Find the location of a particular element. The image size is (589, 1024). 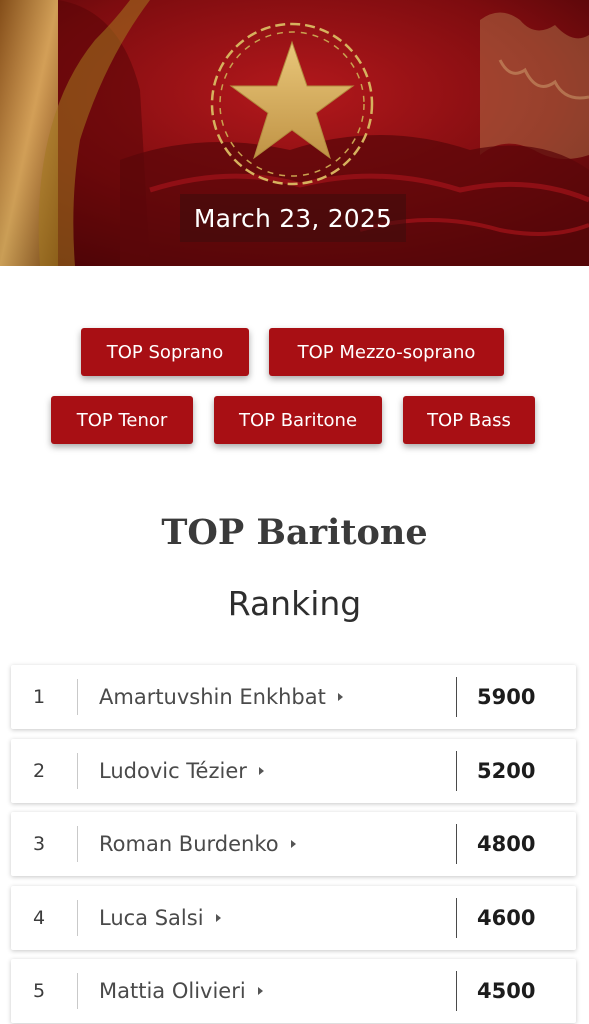

ranking-row: 5 Mattia Olivieri 4500 is located at coordinates (293, 991).